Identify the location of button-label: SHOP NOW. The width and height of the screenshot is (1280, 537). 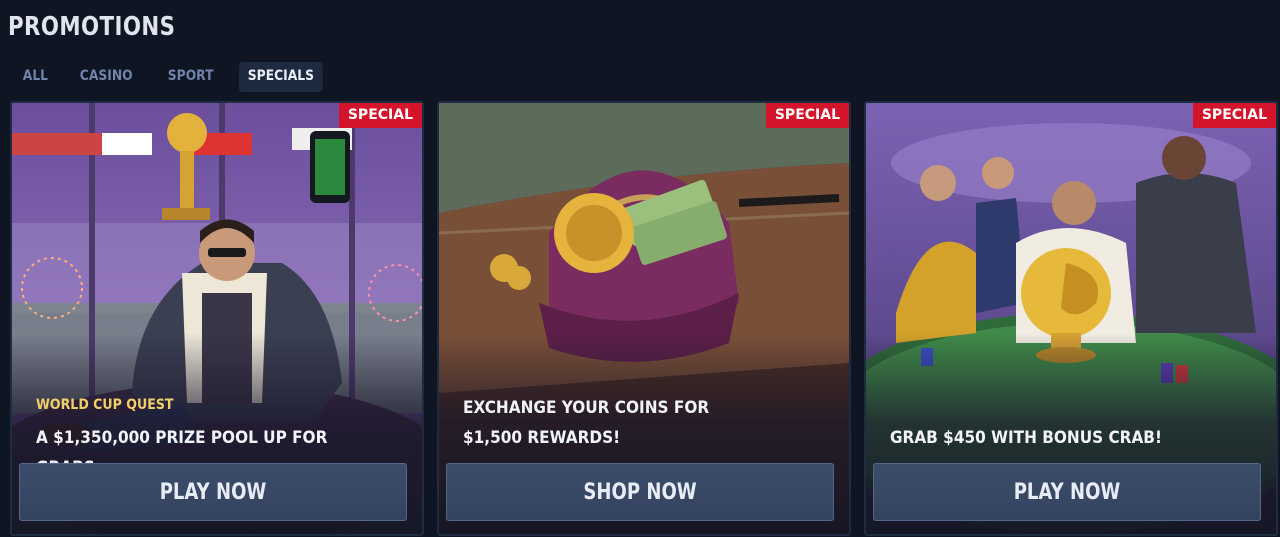
(640, 492).